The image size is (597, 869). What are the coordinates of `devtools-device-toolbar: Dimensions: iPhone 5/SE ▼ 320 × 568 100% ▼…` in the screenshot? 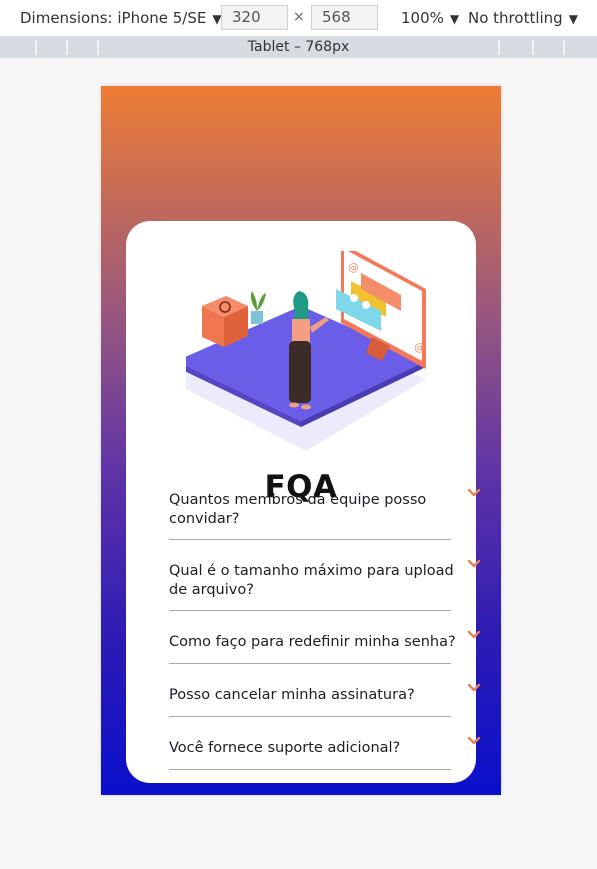 It's located at (298, 18).